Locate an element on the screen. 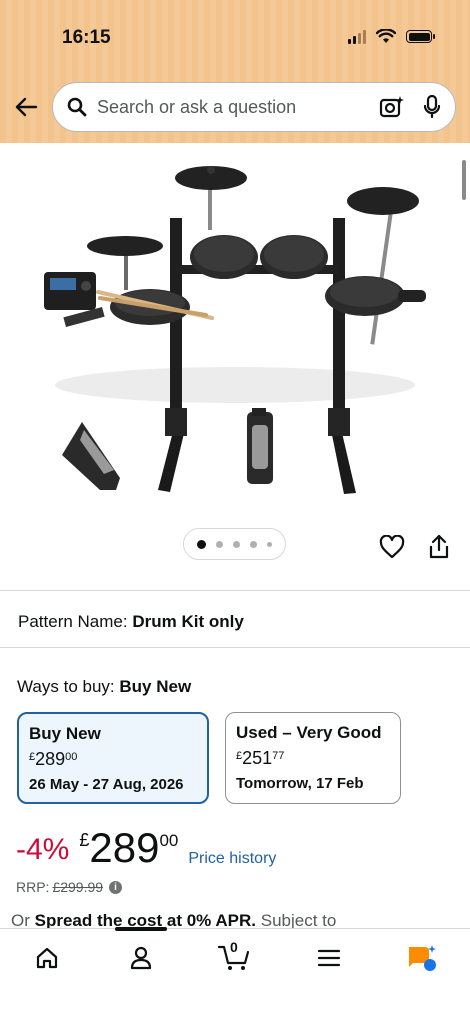  info-icon: i is located at coordinates (116, 887).